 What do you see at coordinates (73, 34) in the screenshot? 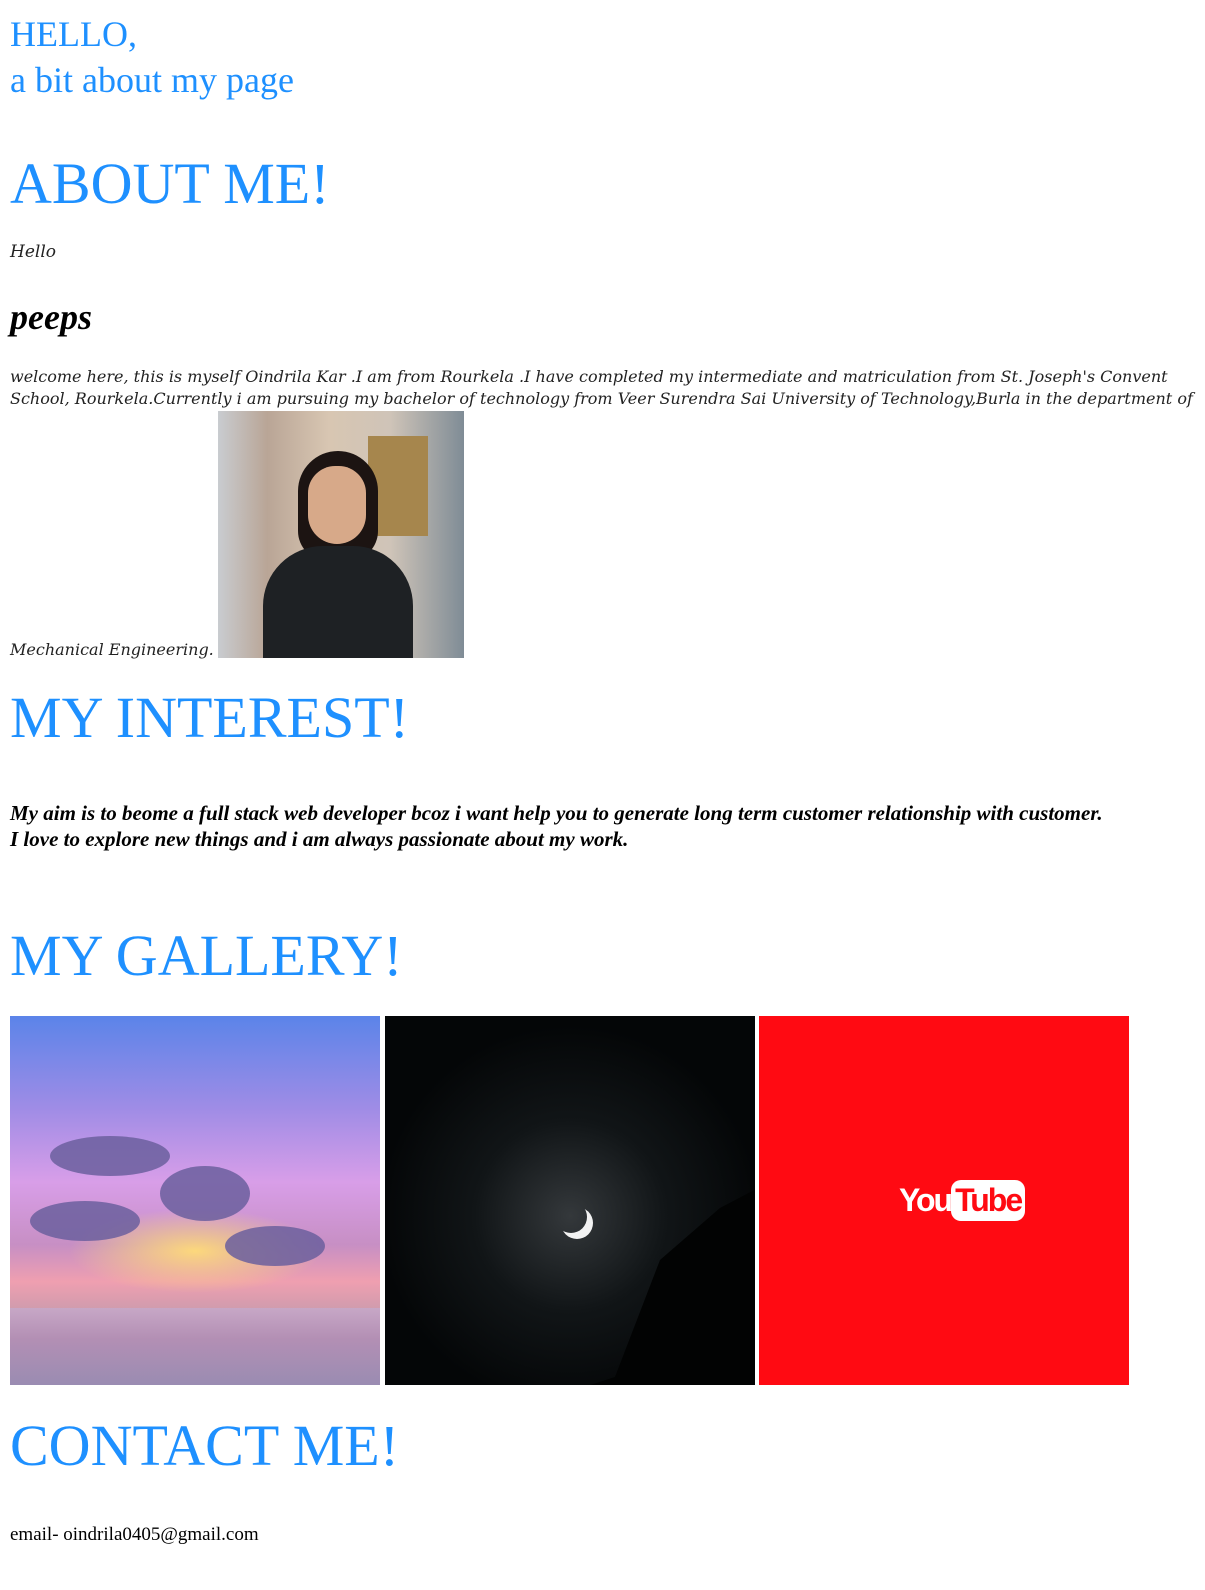
I see `hello-heading: HELLO,` at bounding box center [73, 34].